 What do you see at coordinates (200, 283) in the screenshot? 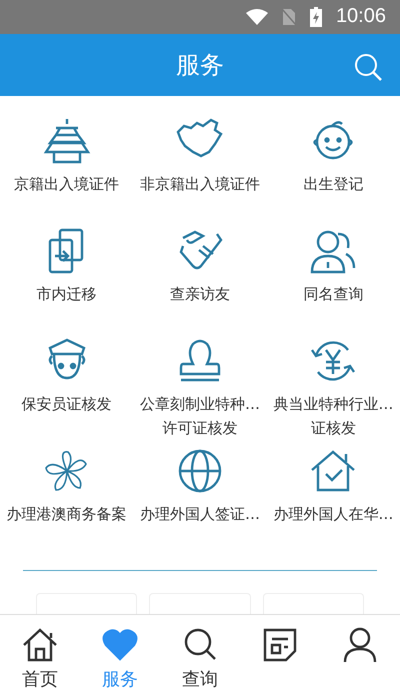
I see `service-tile: 查亲访友` at bounding box center [200, 283].